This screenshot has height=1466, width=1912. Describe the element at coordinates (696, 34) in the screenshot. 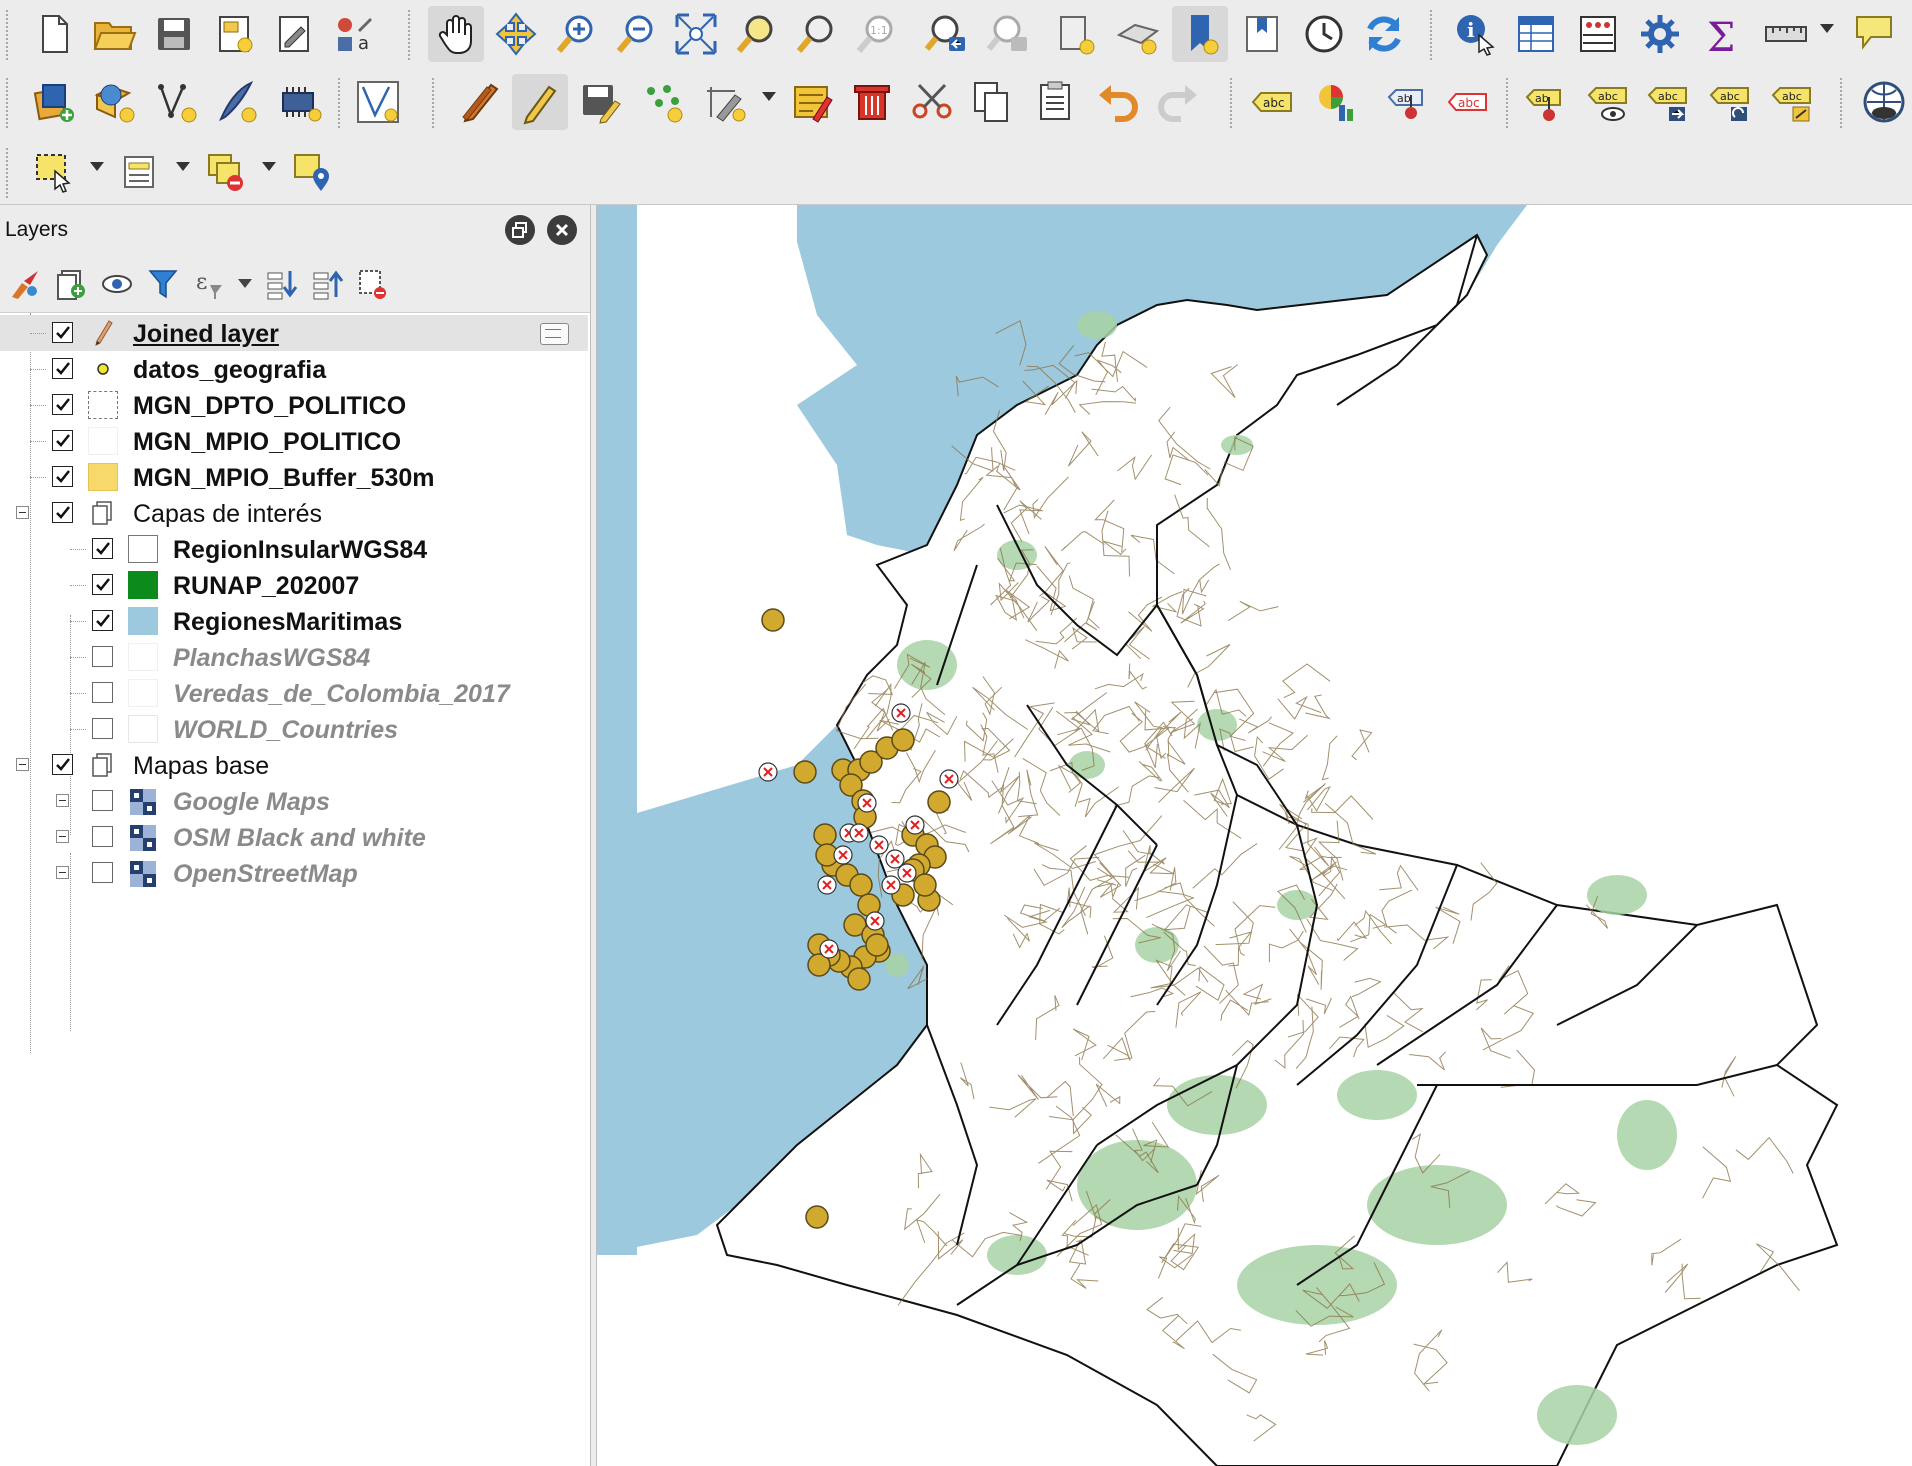

I see `zoom-full-icon` at that location.